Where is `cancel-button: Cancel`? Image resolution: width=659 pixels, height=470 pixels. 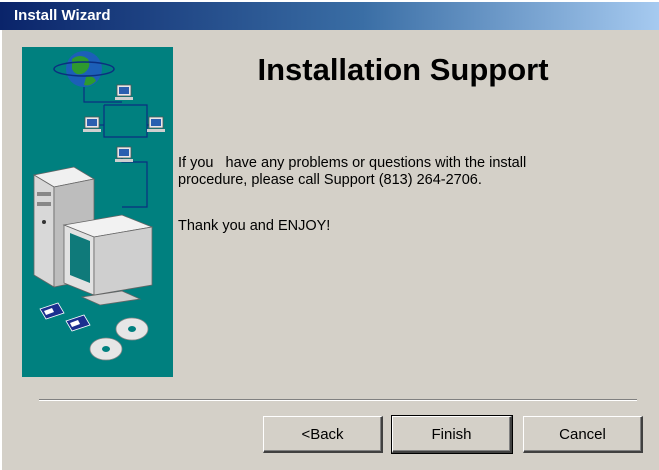 cancel-button: Cancel is located at coordinates (583, 434).